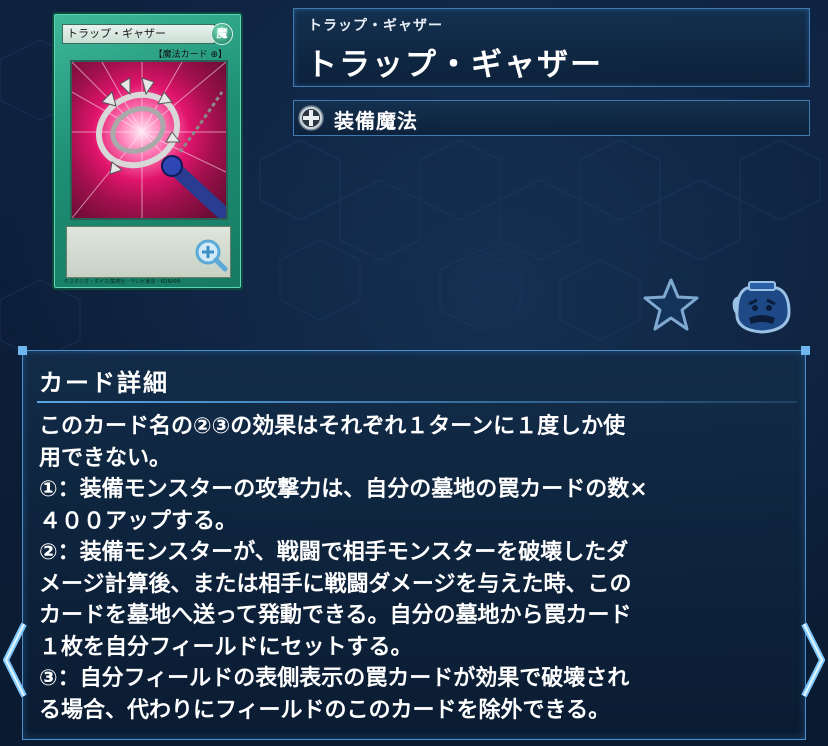  What do you see at coordinates (15, 660) in the screenshot?
I see `previous-card-arrow-icon` at bounding box center [15, 660].